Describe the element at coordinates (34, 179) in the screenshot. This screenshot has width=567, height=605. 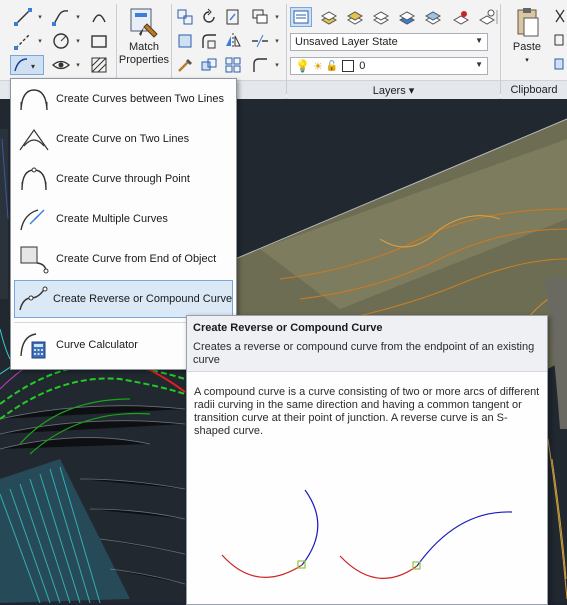
I see `curve-through-point-icon` at that location.